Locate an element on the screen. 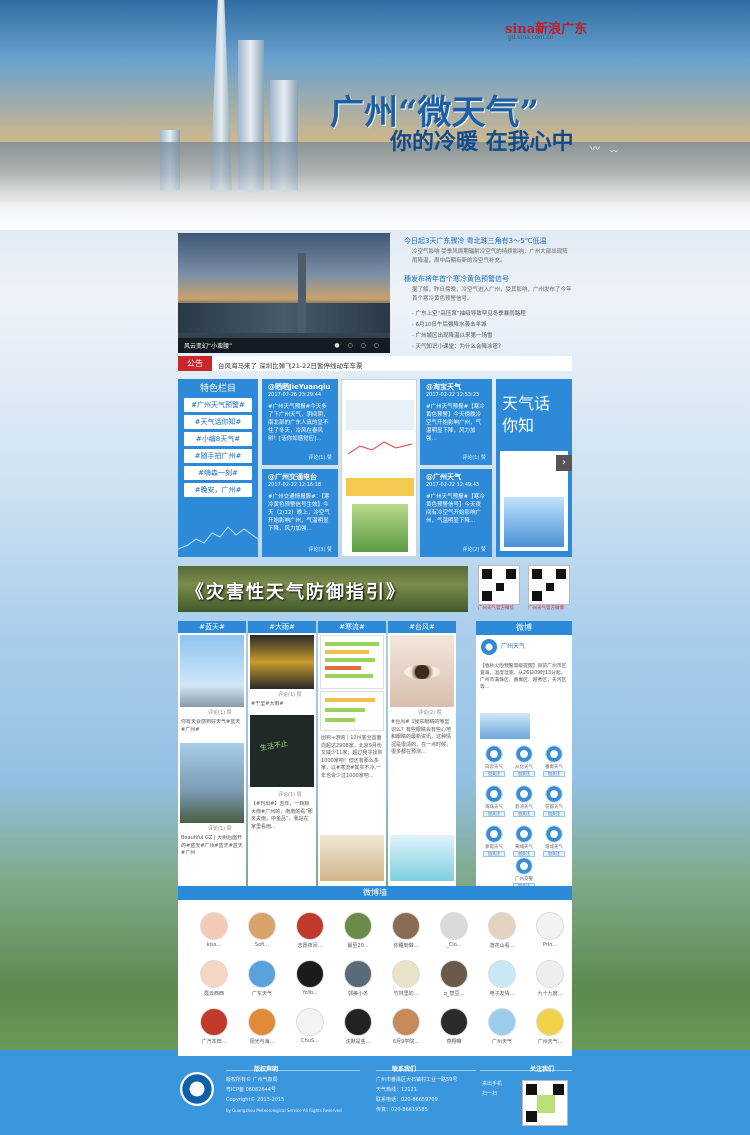  news-headline: 今日起3天广东骤冷 粤北珠三角有3～5℃低温 is located at coordinates (491, 241).